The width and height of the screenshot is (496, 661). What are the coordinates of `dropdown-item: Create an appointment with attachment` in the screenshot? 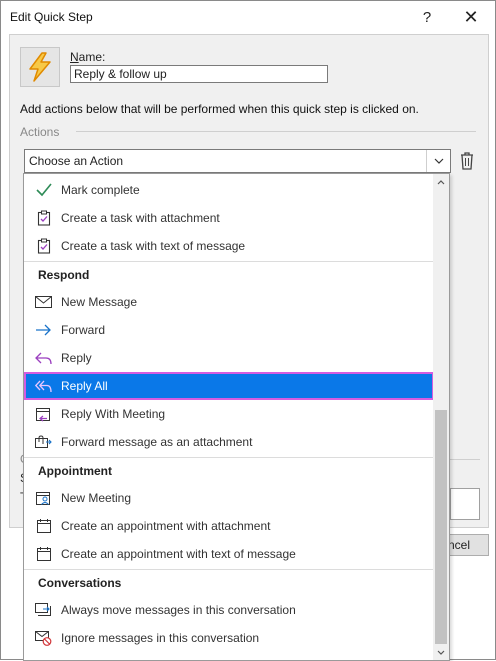 It's located at (229, 526).